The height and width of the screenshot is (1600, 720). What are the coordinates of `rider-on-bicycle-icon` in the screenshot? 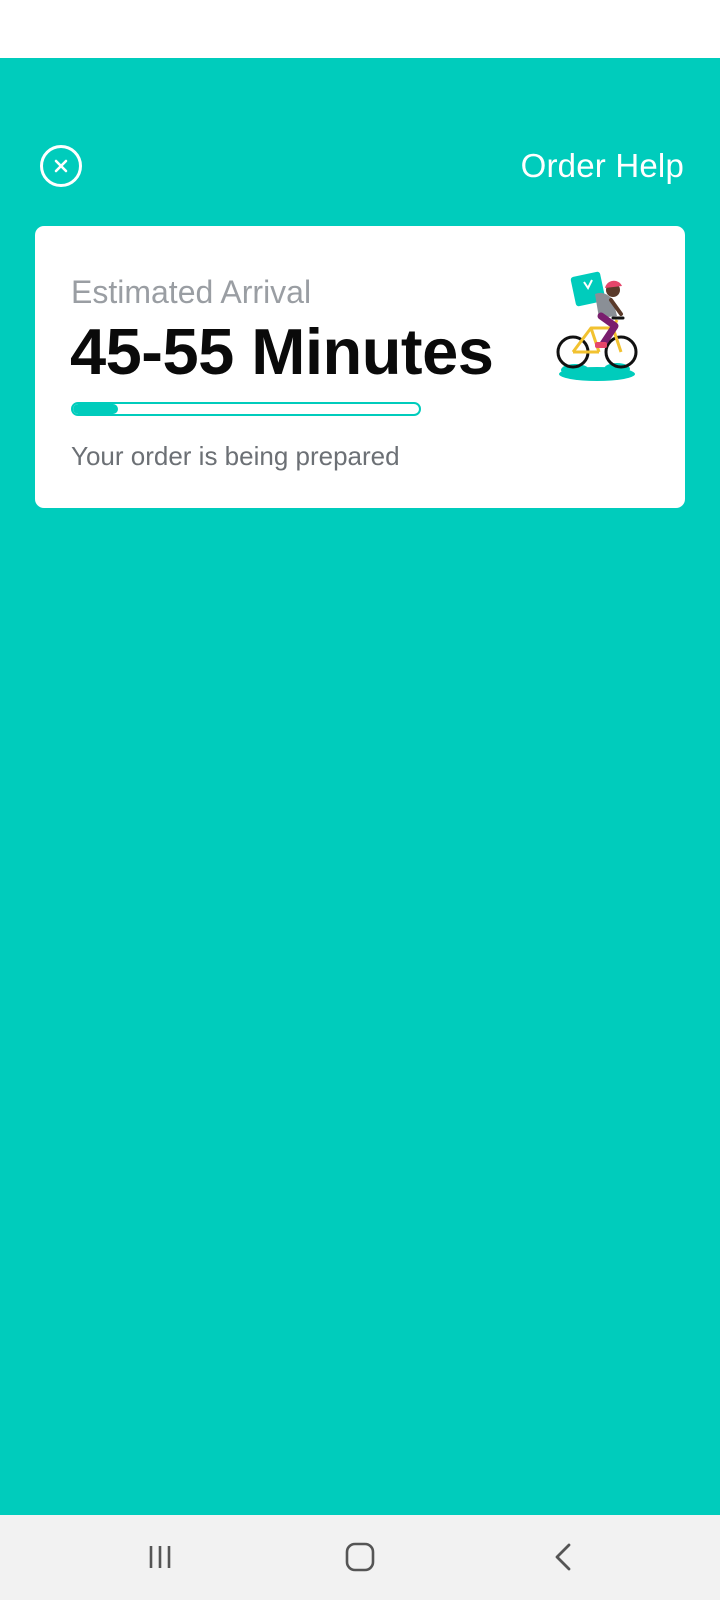 It's located at (597, 326).